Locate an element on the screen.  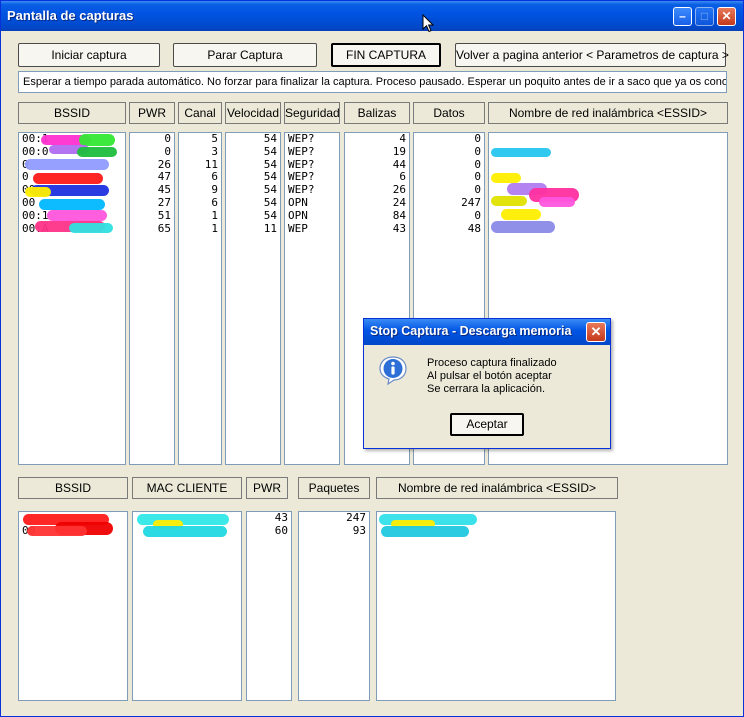
ap-pwr-row: 65 is located at coordinates (152, 229).